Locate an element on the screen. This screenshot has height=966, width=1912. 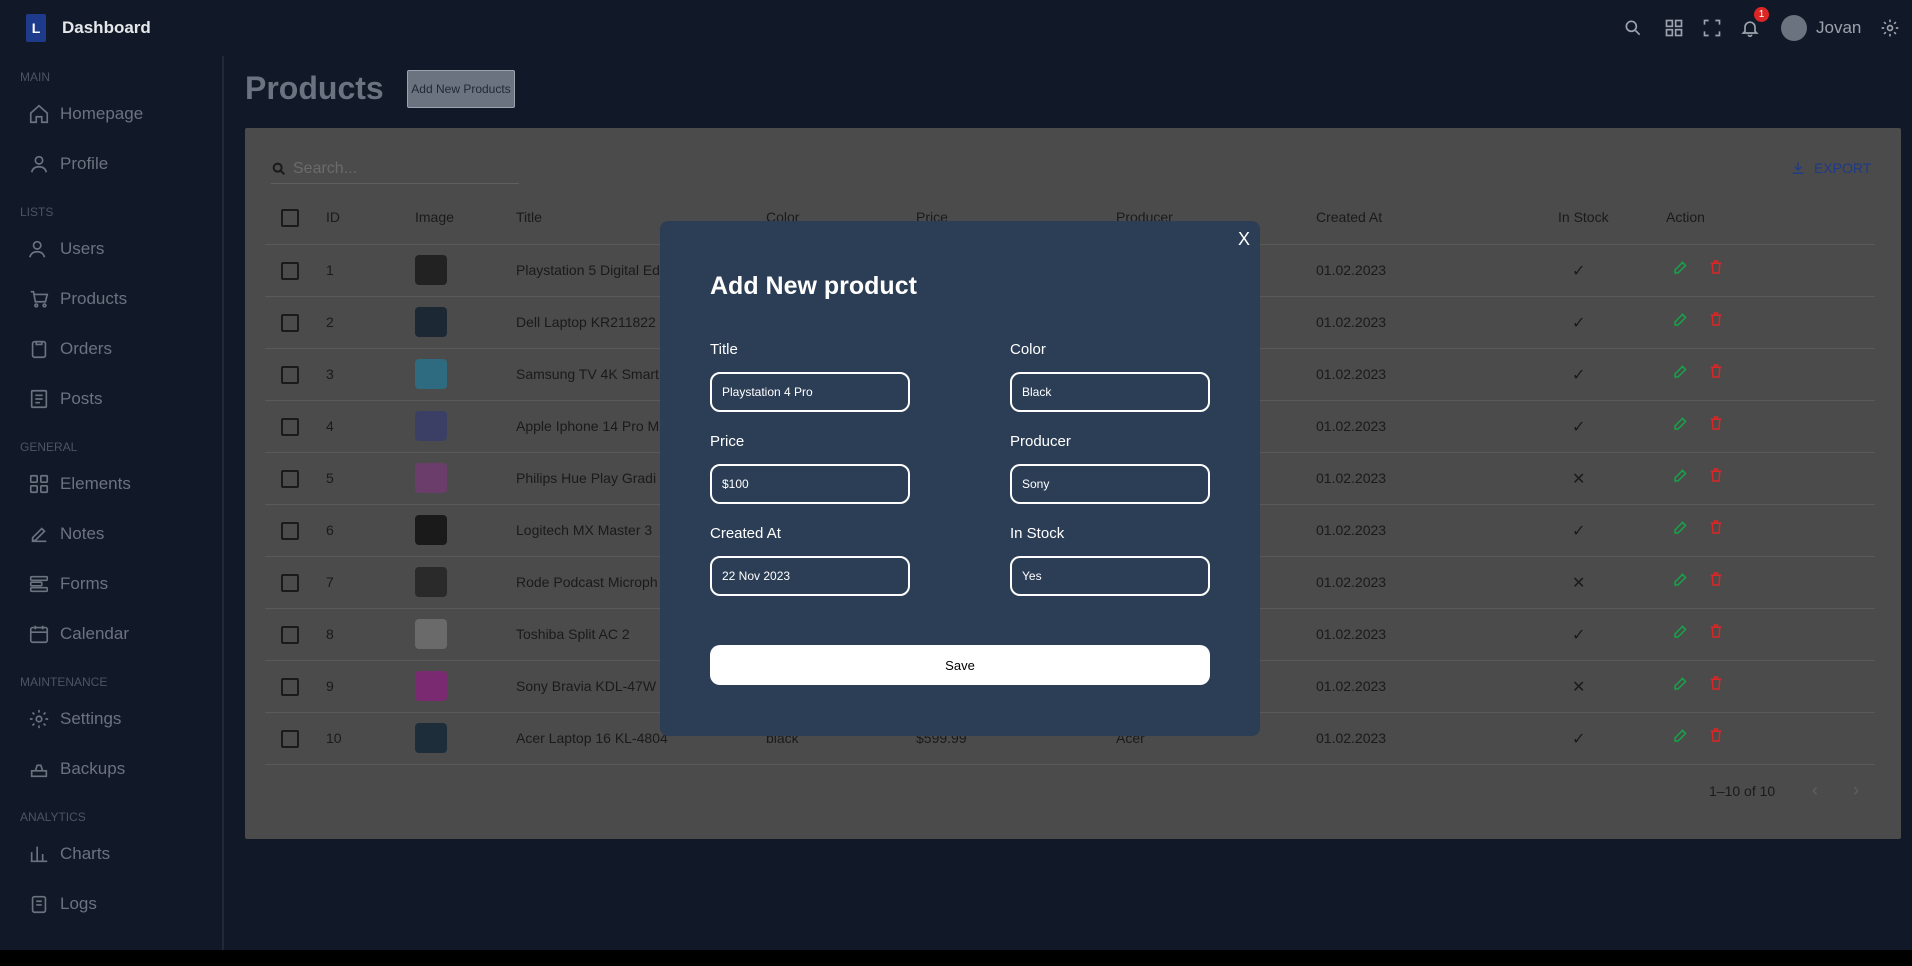
close-modal-button: X is located at coordinates (1244, 239).